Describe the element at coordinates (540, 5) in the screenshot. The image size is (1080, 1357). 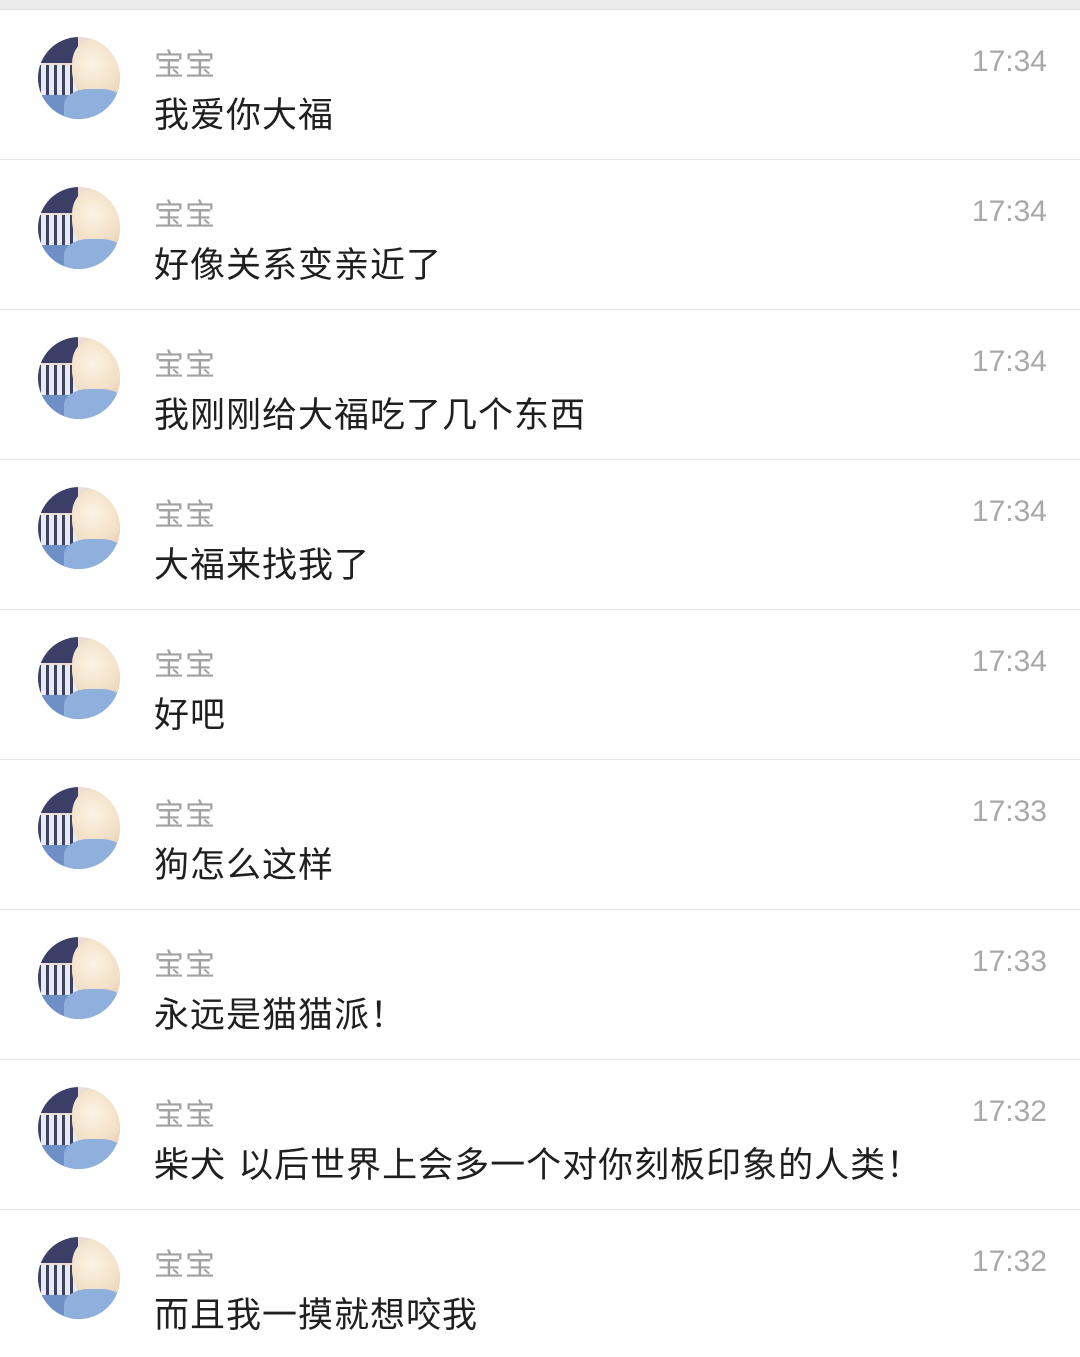
I see `top-divider` at that location.